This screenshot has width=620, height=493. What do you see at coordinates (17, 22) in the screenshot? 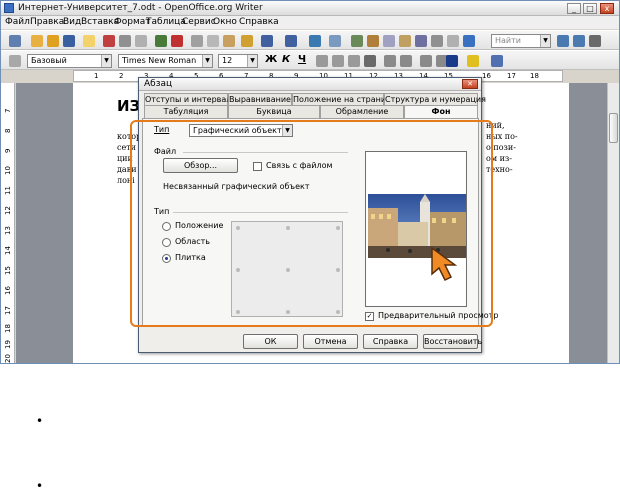
I see `menu-file: Файл` at bounding box center [17, 22].